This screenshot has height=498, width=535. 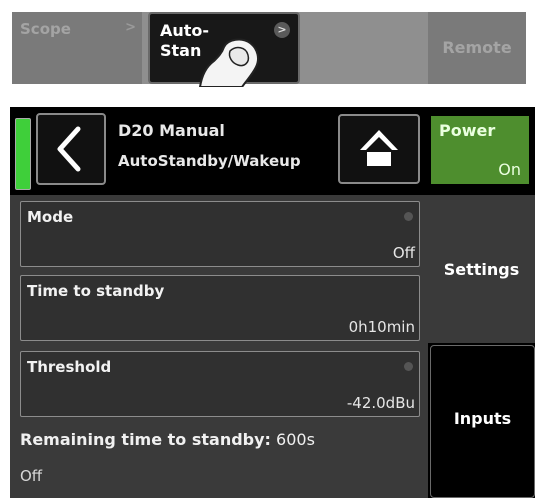 What do you see at coordinates (477, 48) in the screenshot?
I see `remote-button: Remote` at bounding box center [477, 48].